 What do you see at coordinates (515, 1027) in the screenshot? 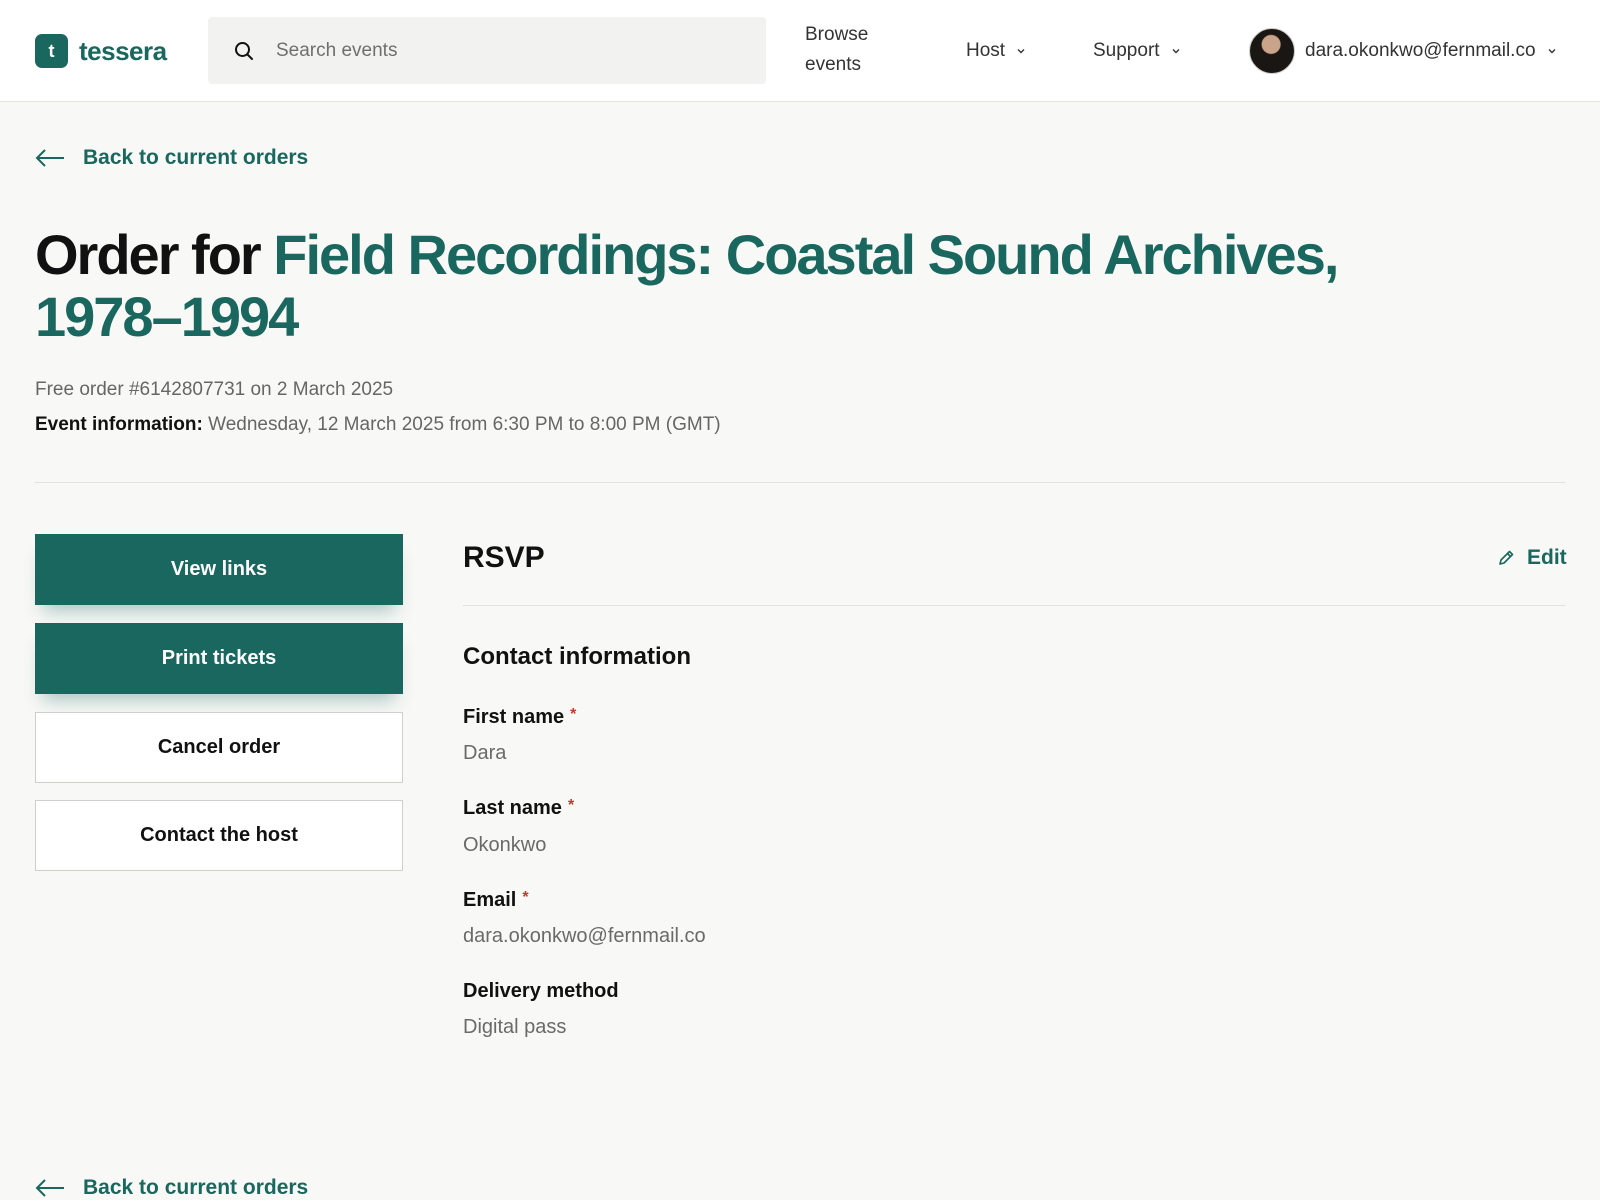
I see `delivery-method-value: Digital pass` at bounding box center [515, 1027].